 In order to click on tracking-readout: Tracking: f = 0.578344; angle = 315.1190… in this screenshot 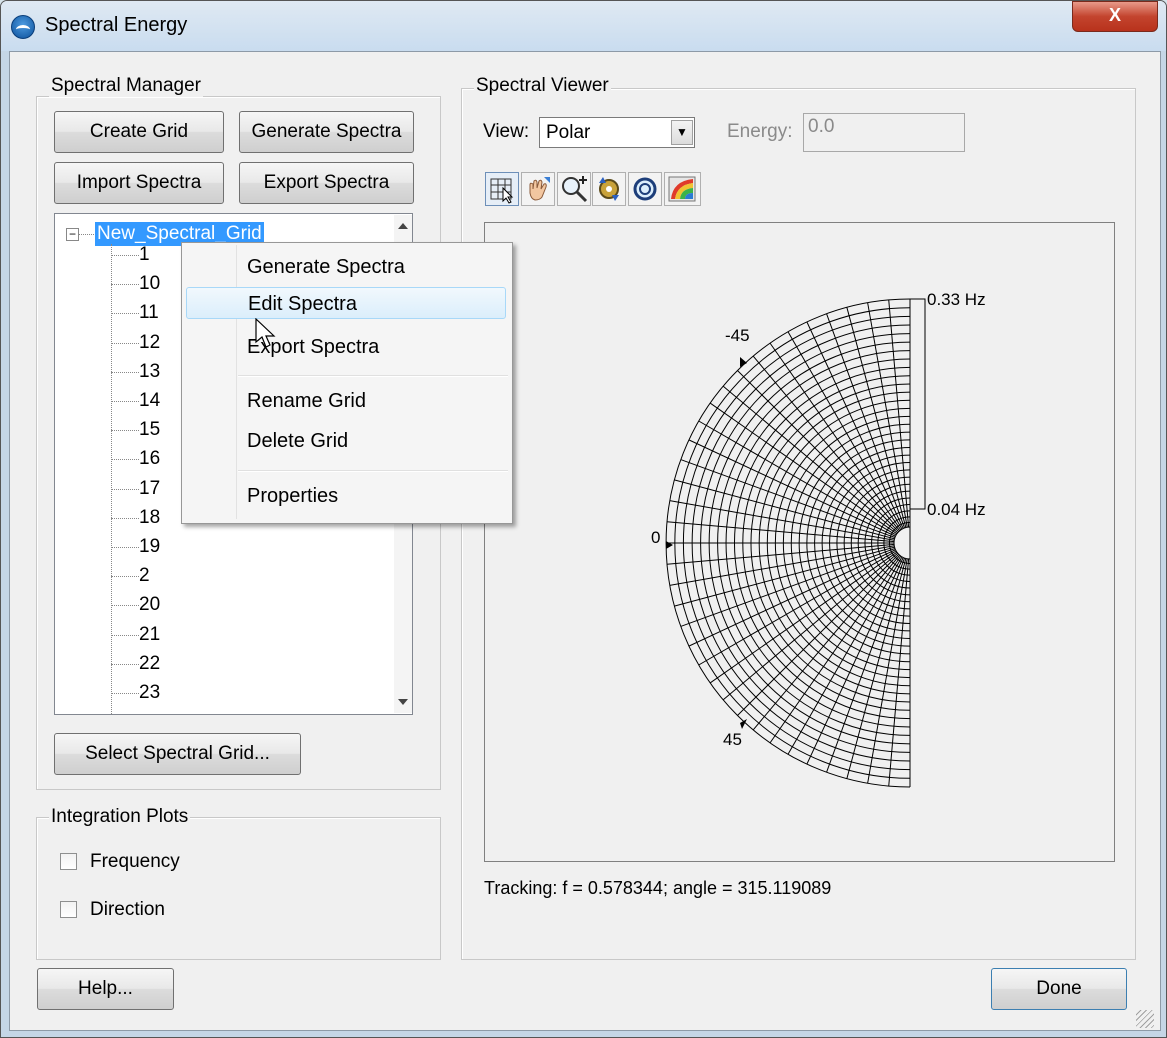, I will do `click(658, 888)`.